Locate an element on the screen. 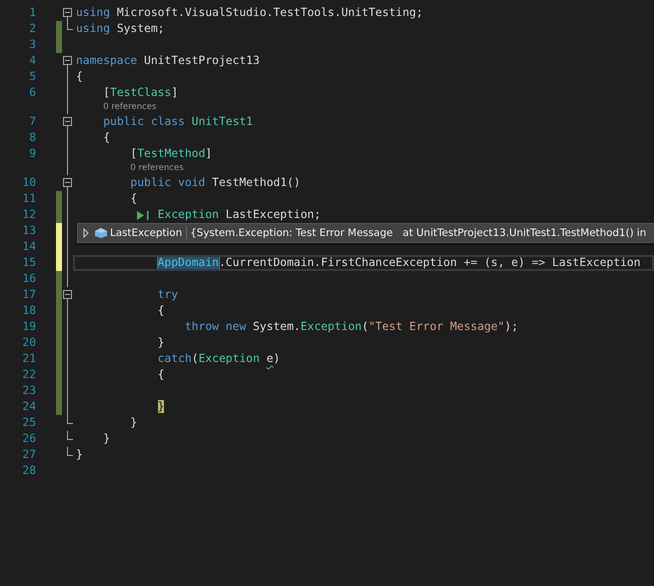 The height and width of the screenshot is (586, 654). code-line: catch(Exception e) is located at coordinates (219, 359).